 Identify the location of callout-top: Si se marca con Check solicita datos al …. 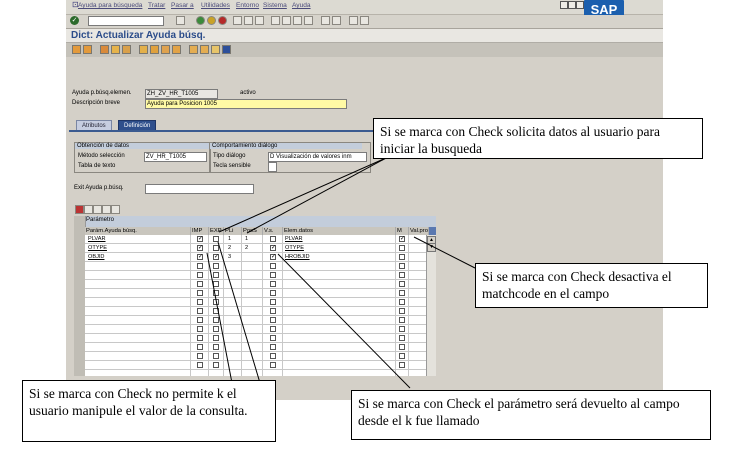
(538, 138).